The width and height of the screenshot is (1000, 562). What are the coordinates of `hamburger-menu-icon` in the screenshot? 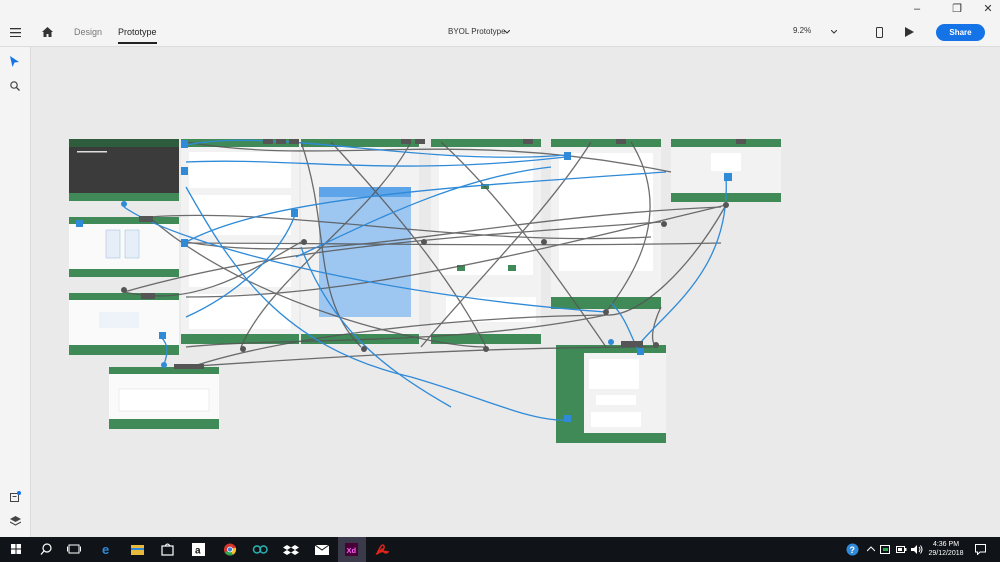 It's located at (15, 32).